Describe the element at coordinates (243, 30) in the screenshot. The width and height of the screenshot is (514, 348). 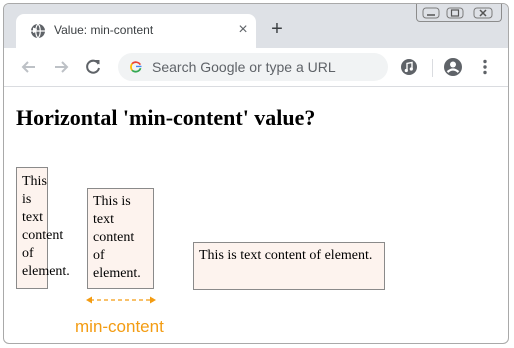
I see `tab-close-icon: ×` at that location.